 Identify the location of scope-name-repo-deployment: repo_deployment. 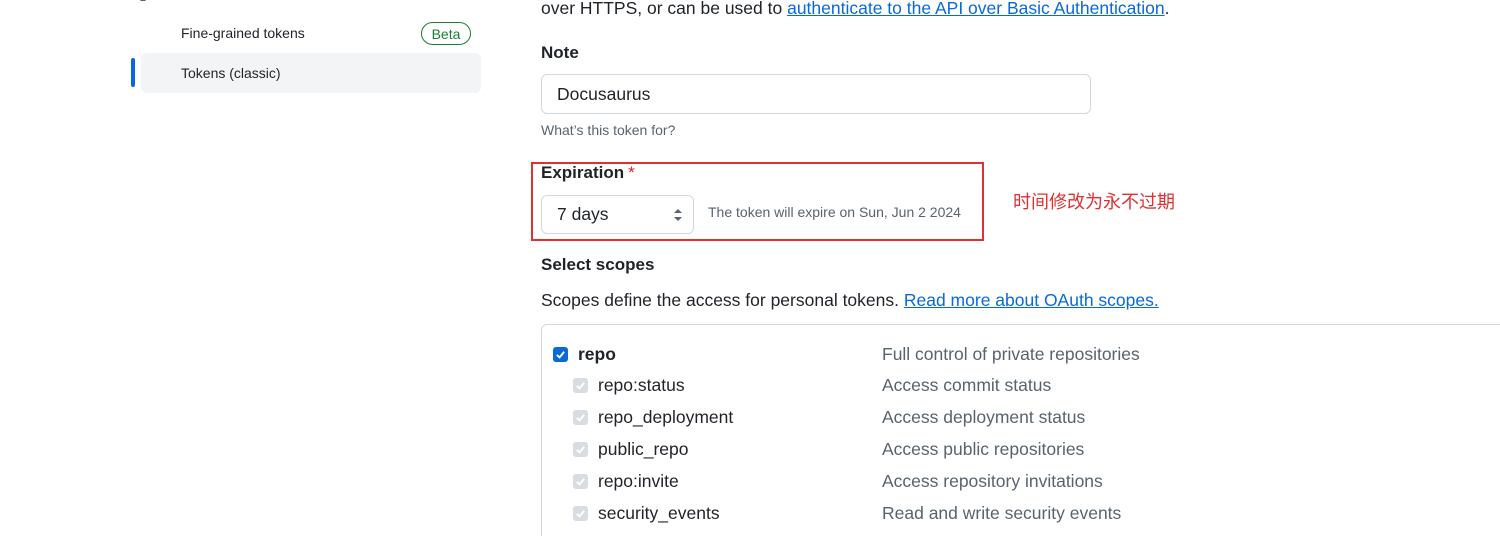
(666, 417).